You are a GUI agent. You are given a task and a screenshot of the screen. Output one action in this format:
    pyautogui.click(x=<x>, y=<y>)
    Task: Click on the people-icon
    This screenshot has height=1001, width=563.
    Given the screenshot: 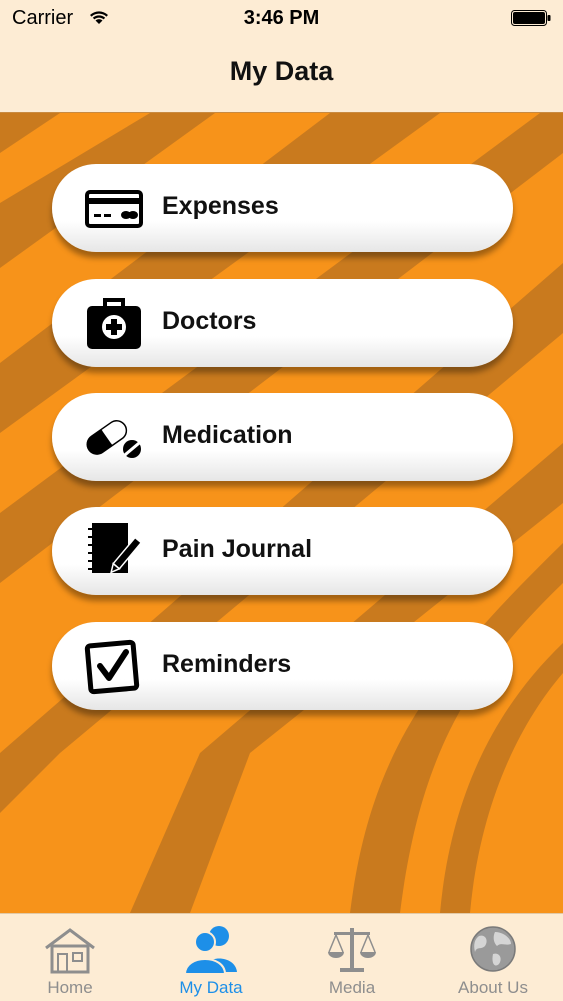 What is the action you would take?
    pyautogui.click(x=210, y=950)
    